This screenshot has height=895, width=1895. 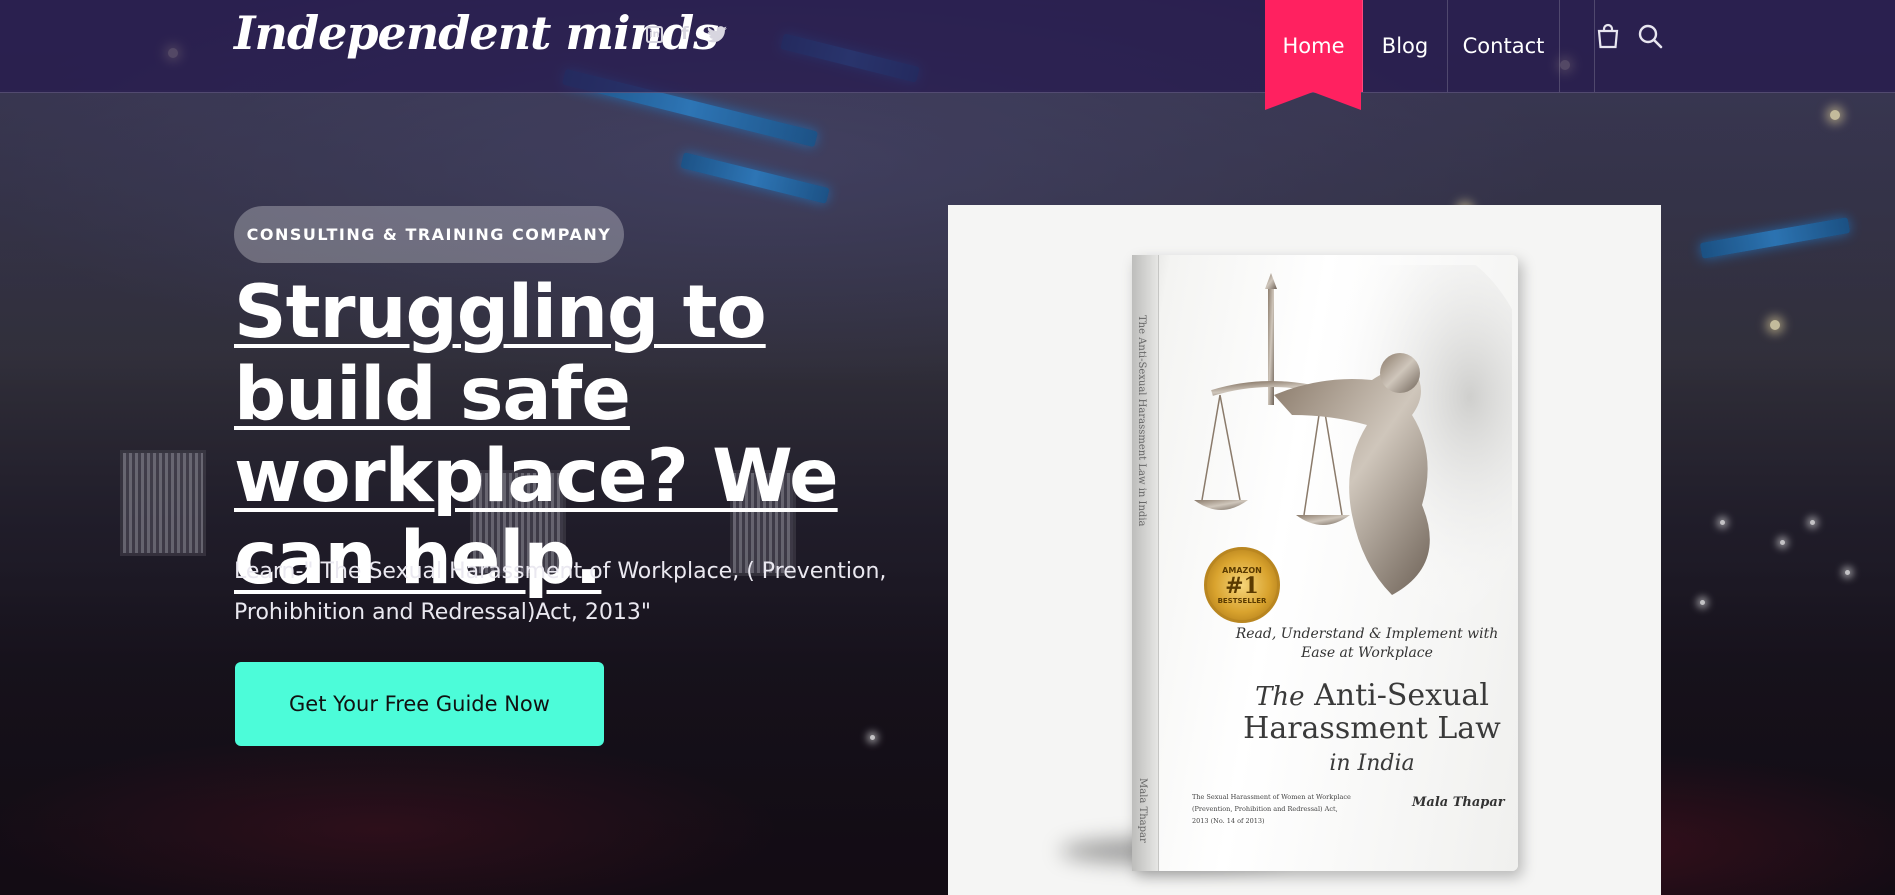 What do you see at coordinates (1608, 36) in the screenshot?
I see `shopping-bag-icon` at bounding box center [1608, 36].